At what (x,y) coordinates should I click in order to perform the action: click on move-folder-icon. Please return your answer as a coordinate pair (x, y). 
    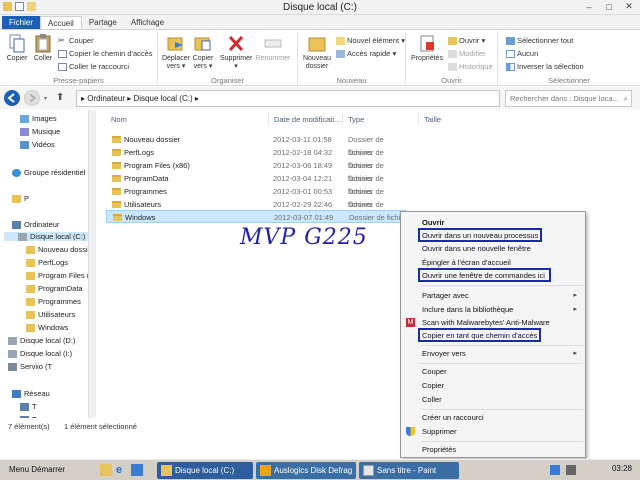
    Looking at the image, I should click on (175, 44).